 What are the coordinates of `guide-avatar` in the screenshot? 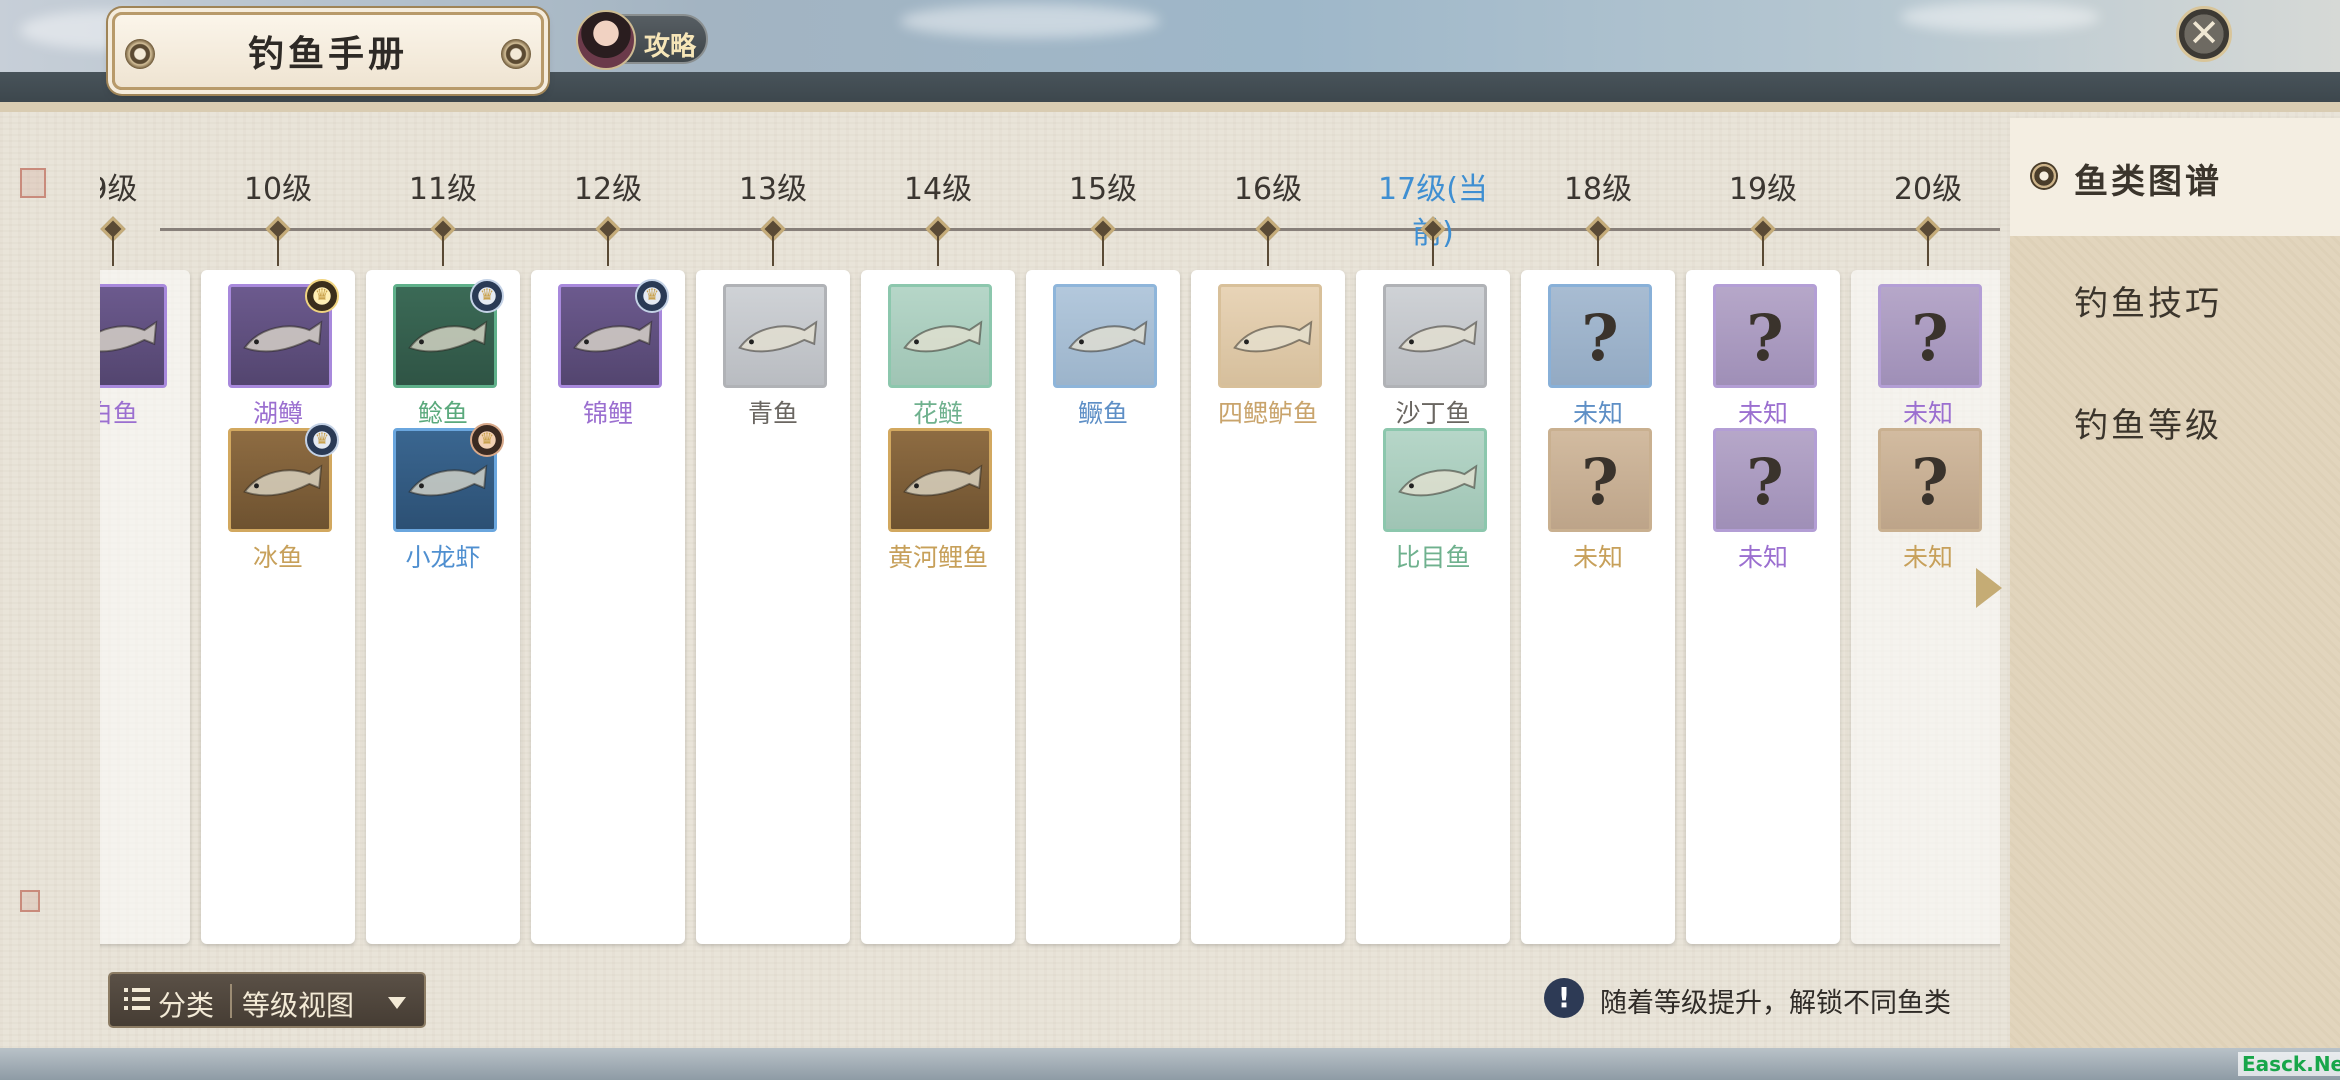 It's located at (606, 40).